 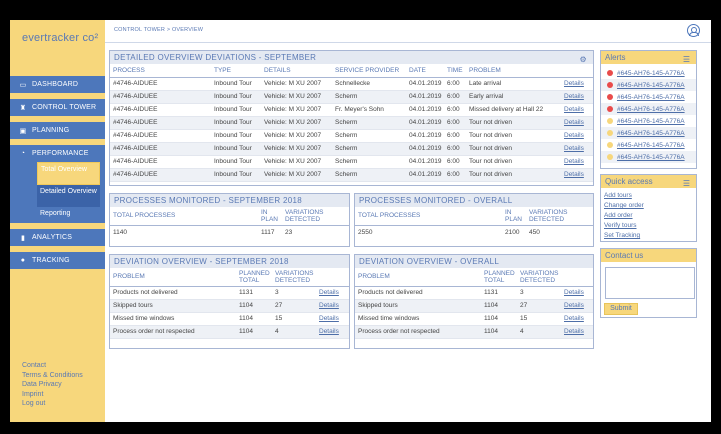 What do you see at coordinates (693, 30) in the screenshot?
I see `user-icon` at bounding box center [693, 30].